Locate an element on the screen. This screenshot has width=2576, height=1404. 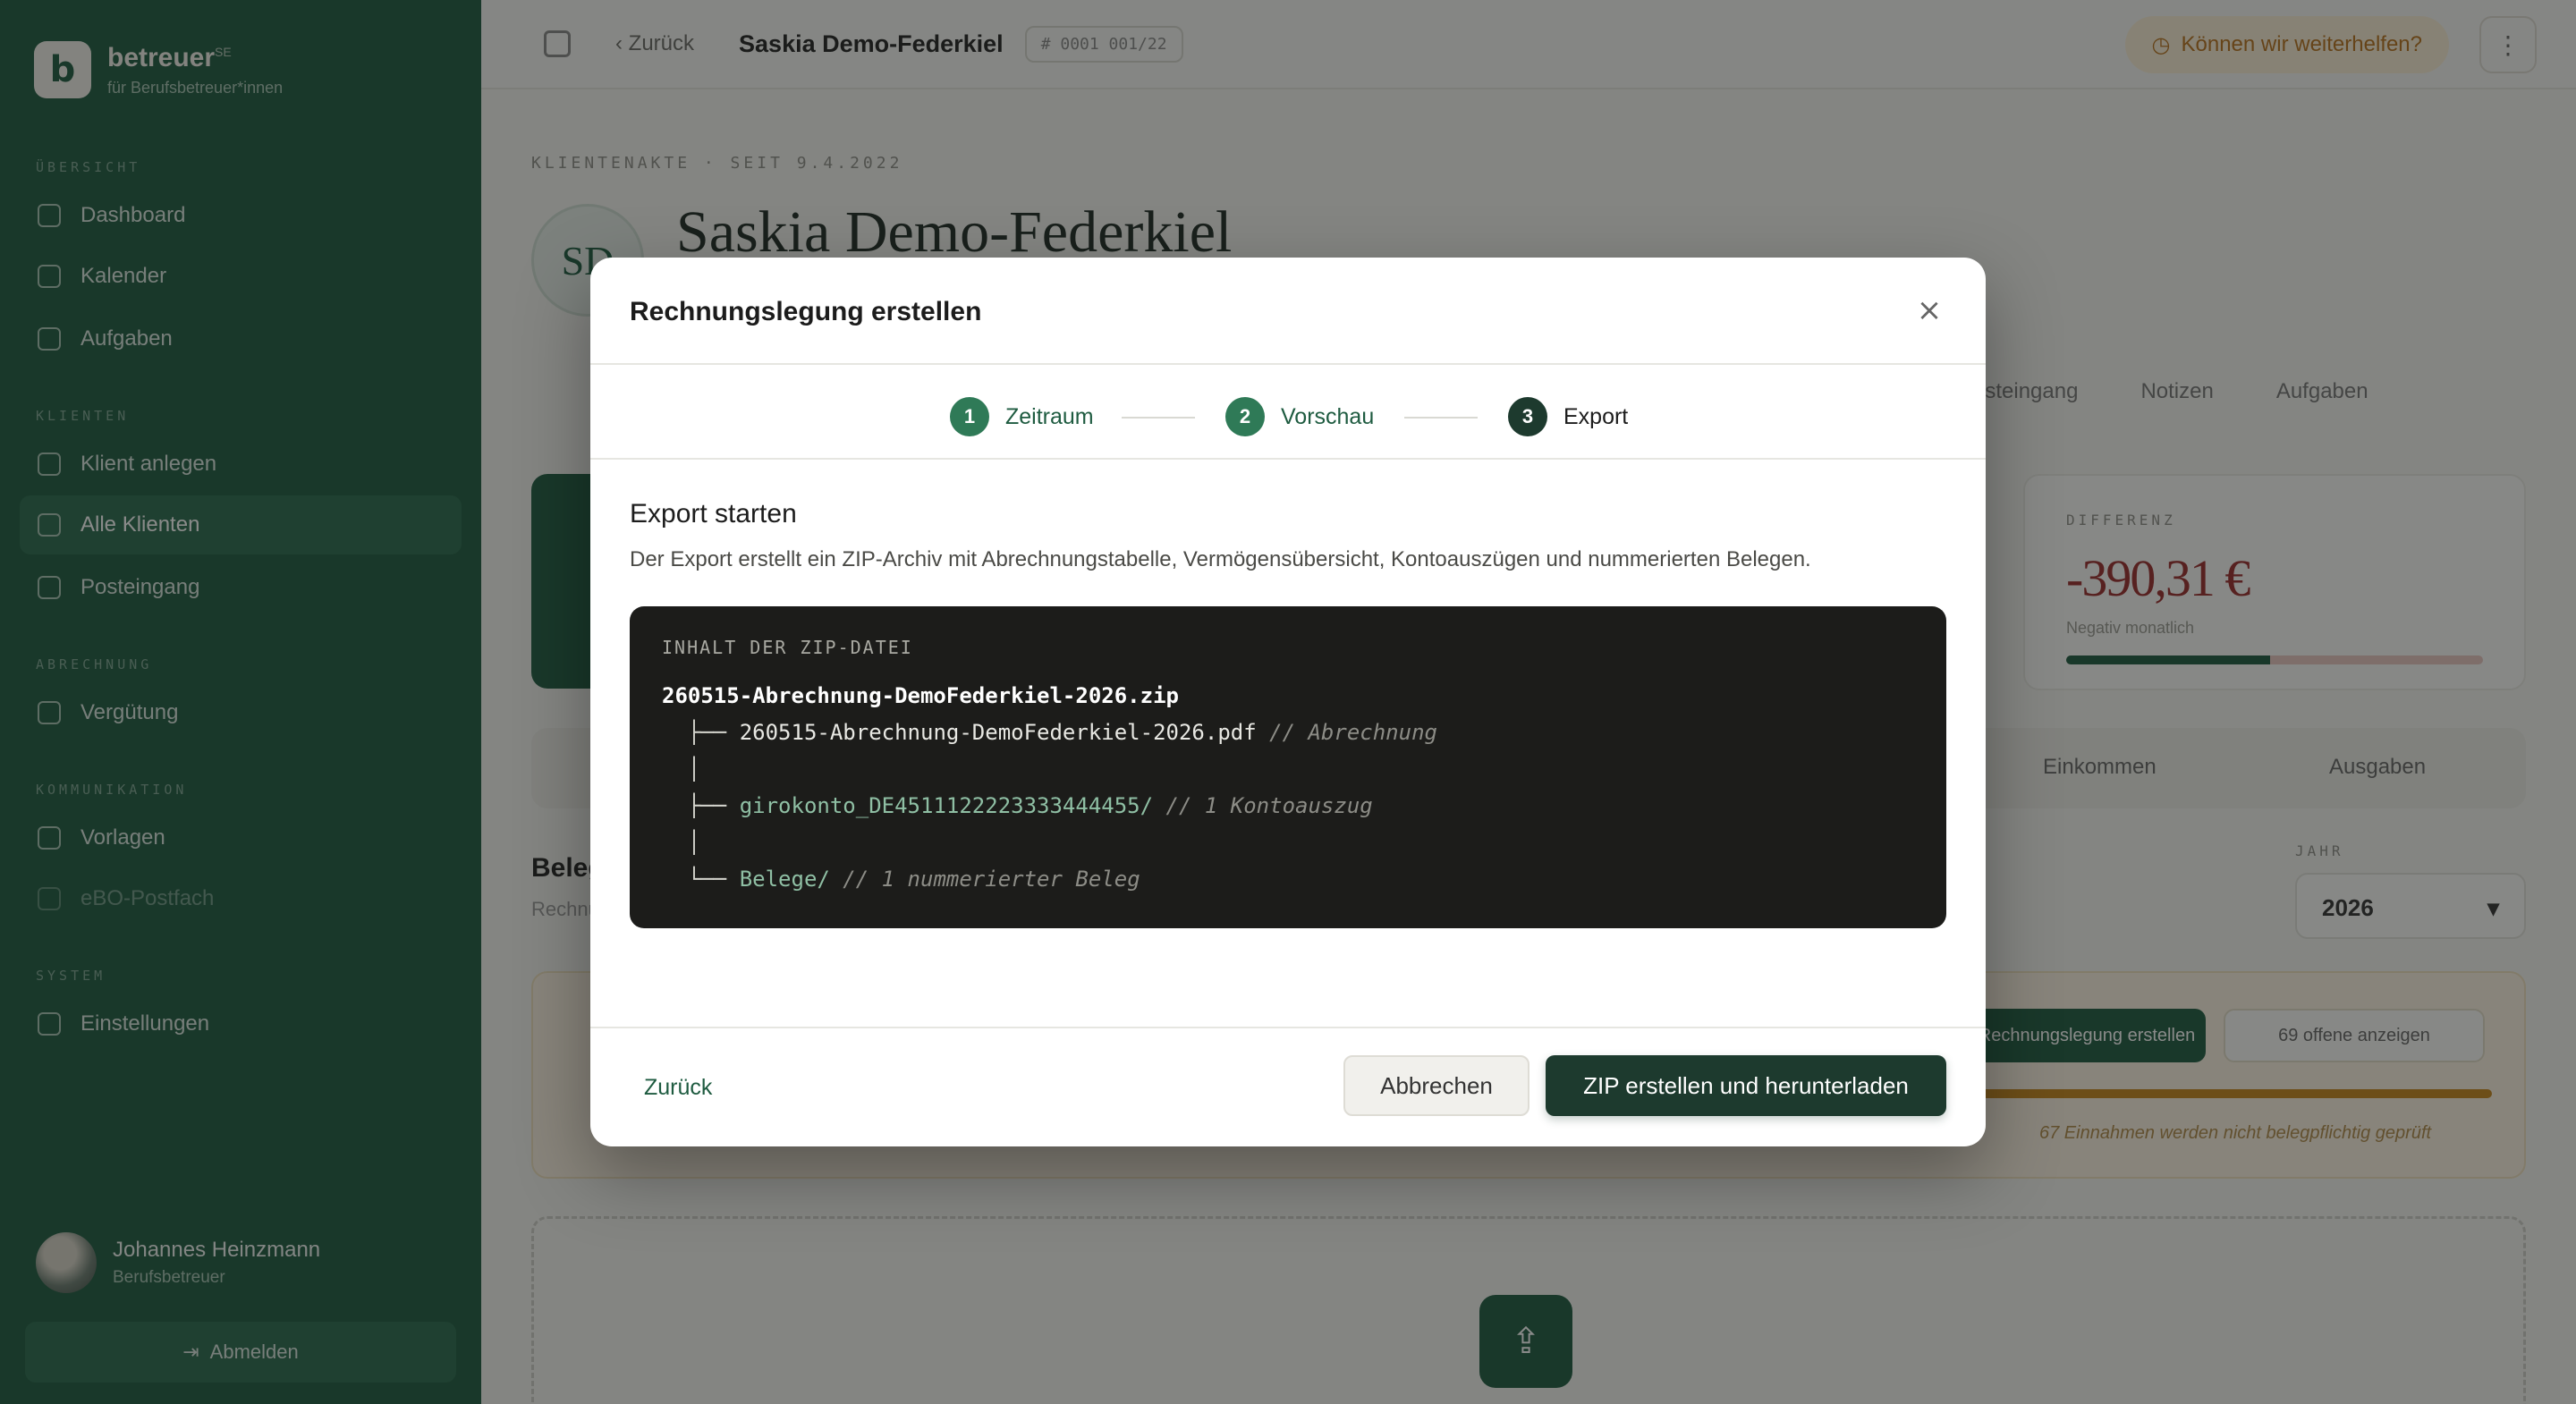
step-preview: 2 Vorschau is located at coordinates (1299, 417).